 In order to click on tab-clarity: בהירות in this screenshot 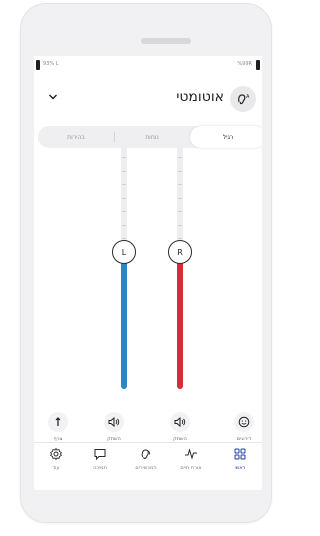, I will do `click(76, 137)`.